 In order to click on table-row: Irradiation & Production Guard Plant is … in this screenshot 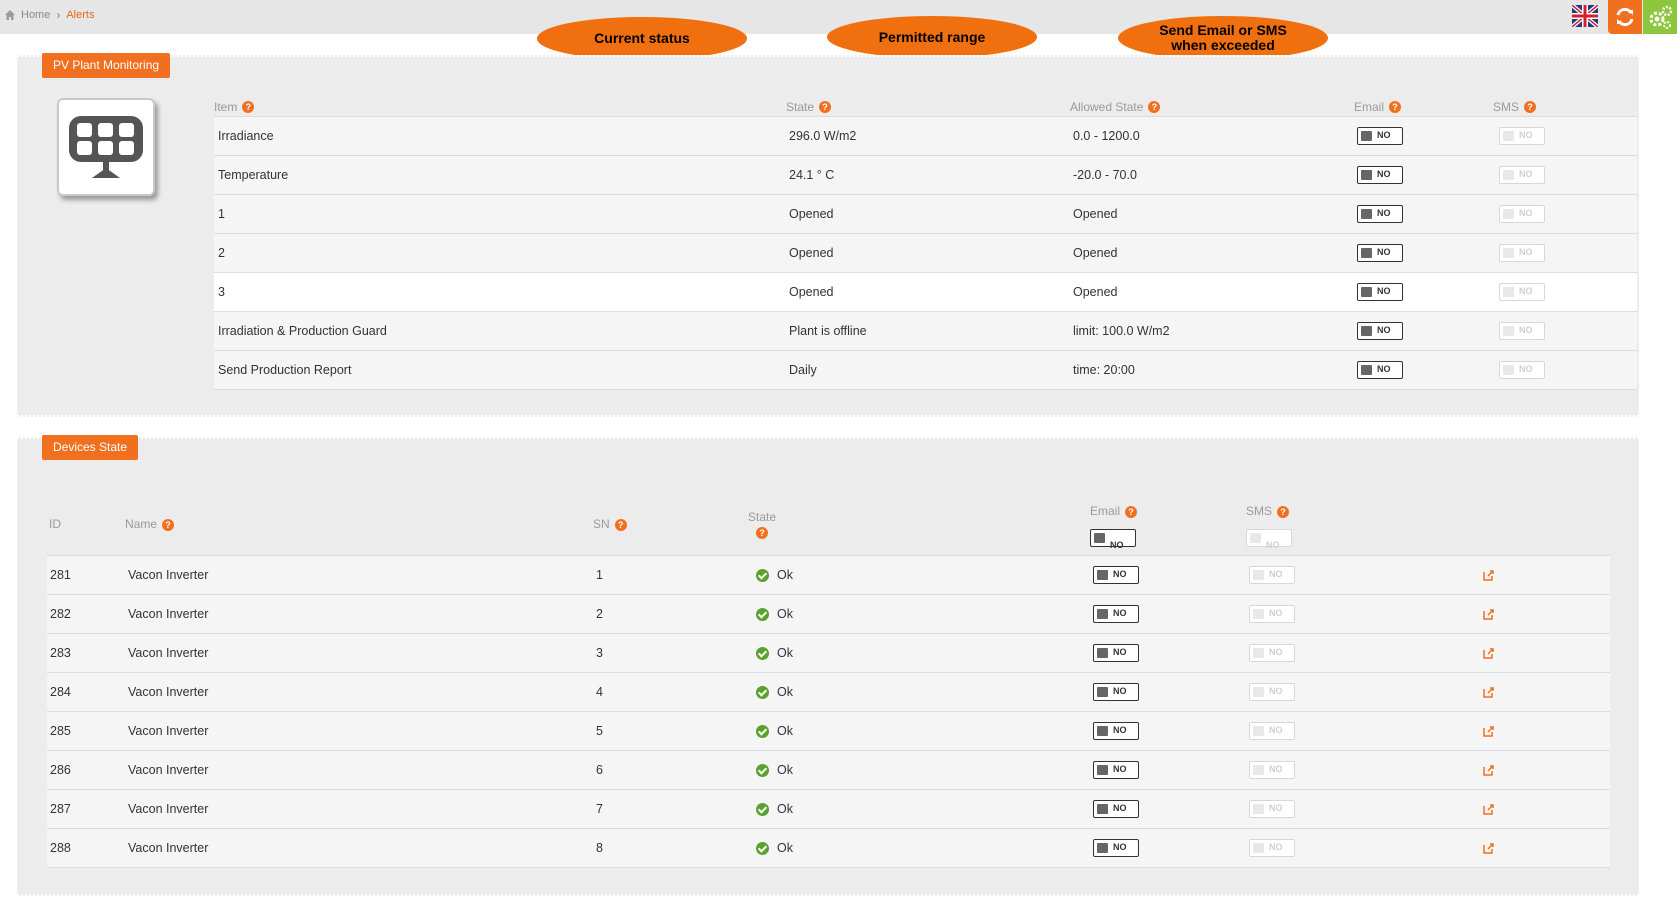, I will do `click(925, 331)`.